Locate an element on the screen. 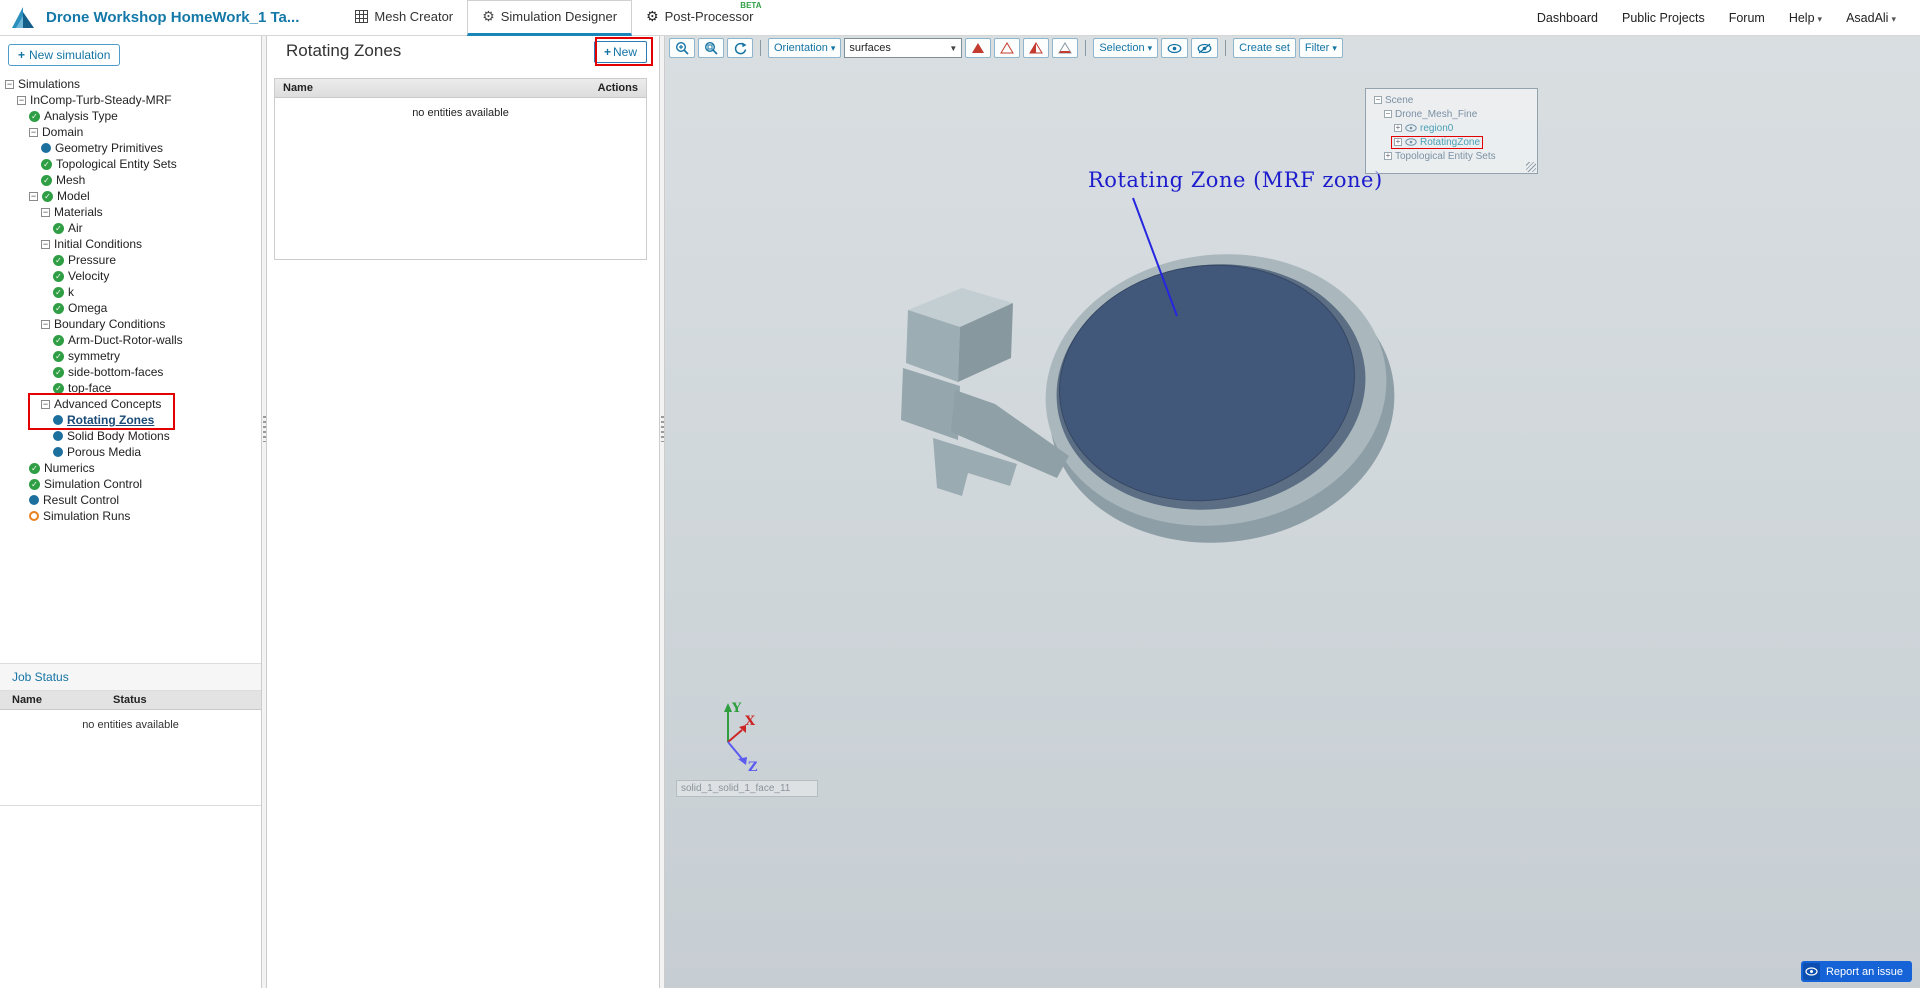  render-surface-edge-button is located at coordinates (1065, 48).